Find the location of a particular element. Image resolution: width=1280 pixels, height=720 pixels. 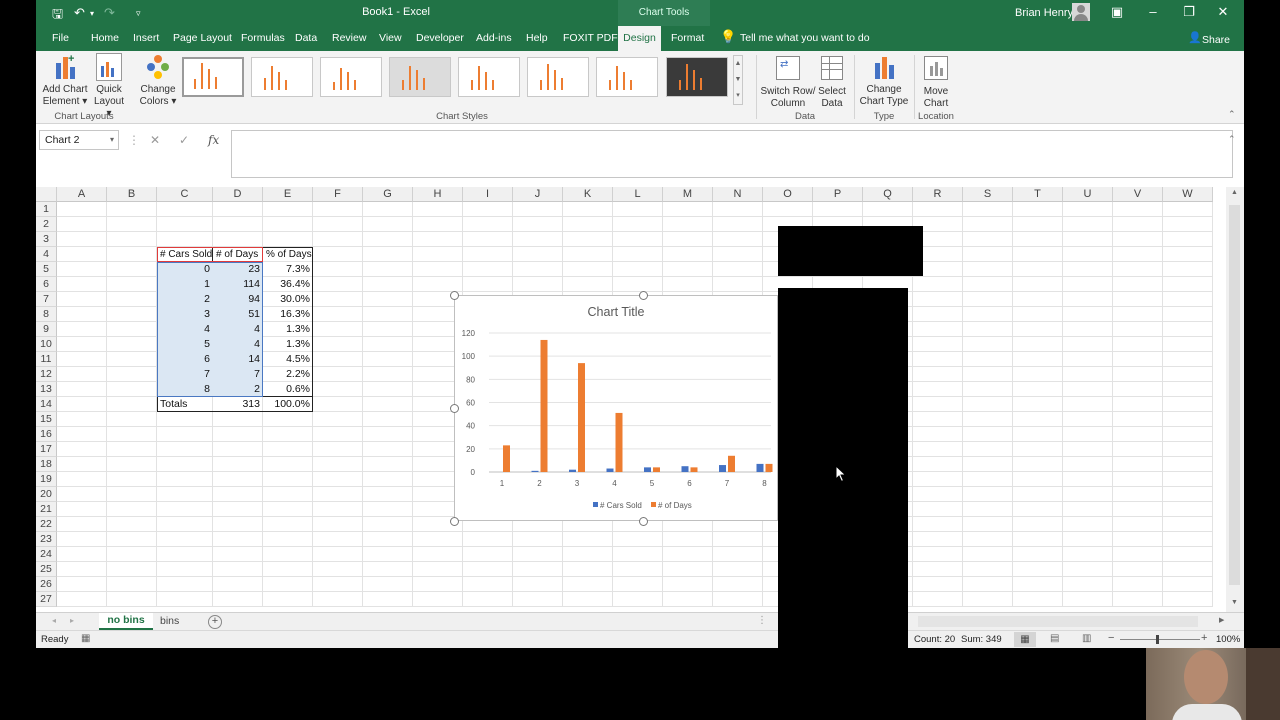

column-header: C is located at coordinates (185, 194).